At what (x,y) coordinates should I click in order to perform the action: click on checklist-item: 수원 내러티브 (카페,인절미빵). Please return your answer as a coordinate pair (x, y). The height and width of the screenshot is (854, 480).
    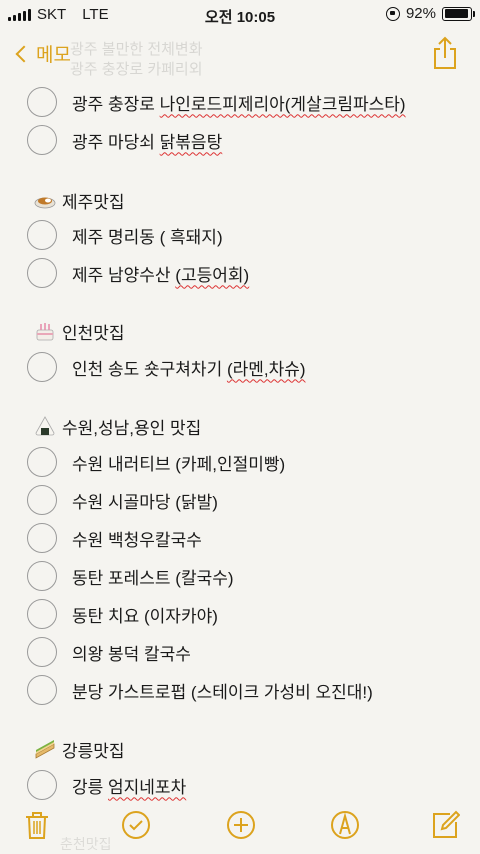
    Looking at the image, I should click on (240, 462).